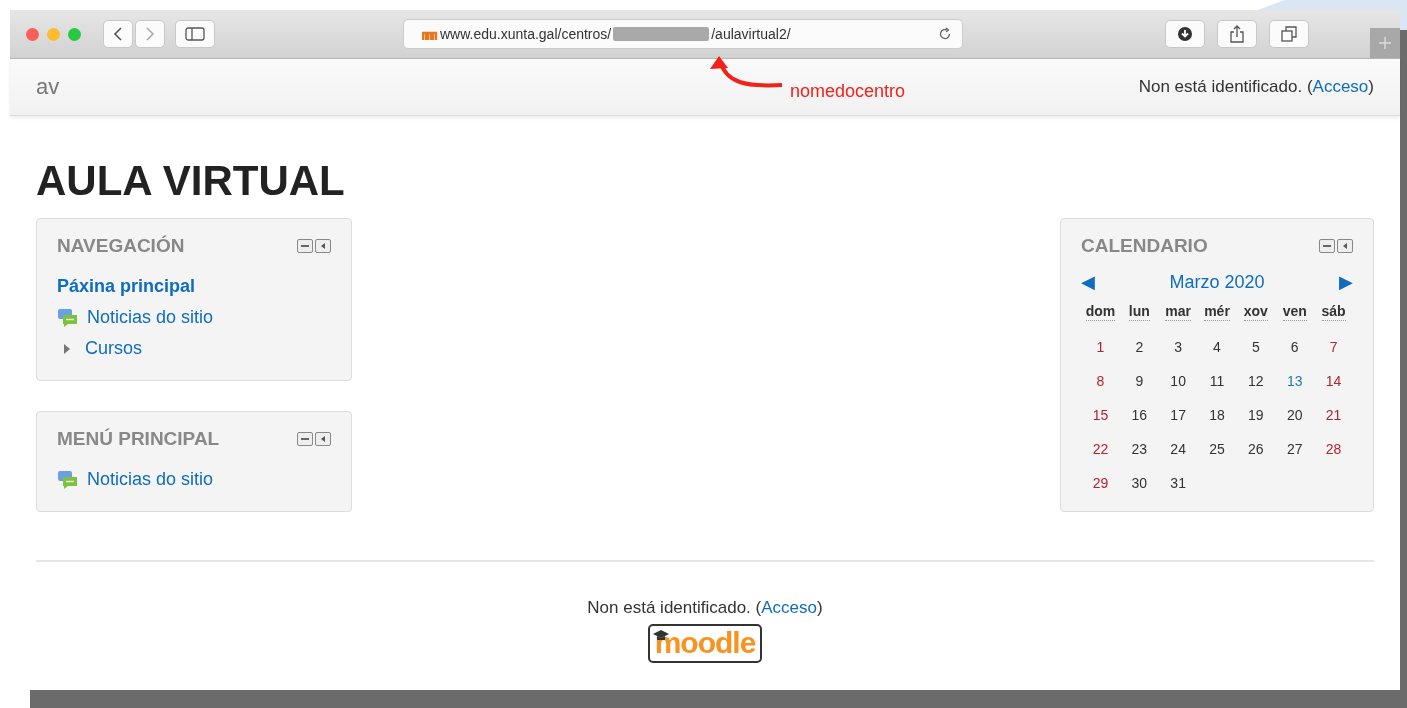 The width and height of the screenshot is (1407, 708). I want to click on calendar-day: 2, so click(1139, 347).